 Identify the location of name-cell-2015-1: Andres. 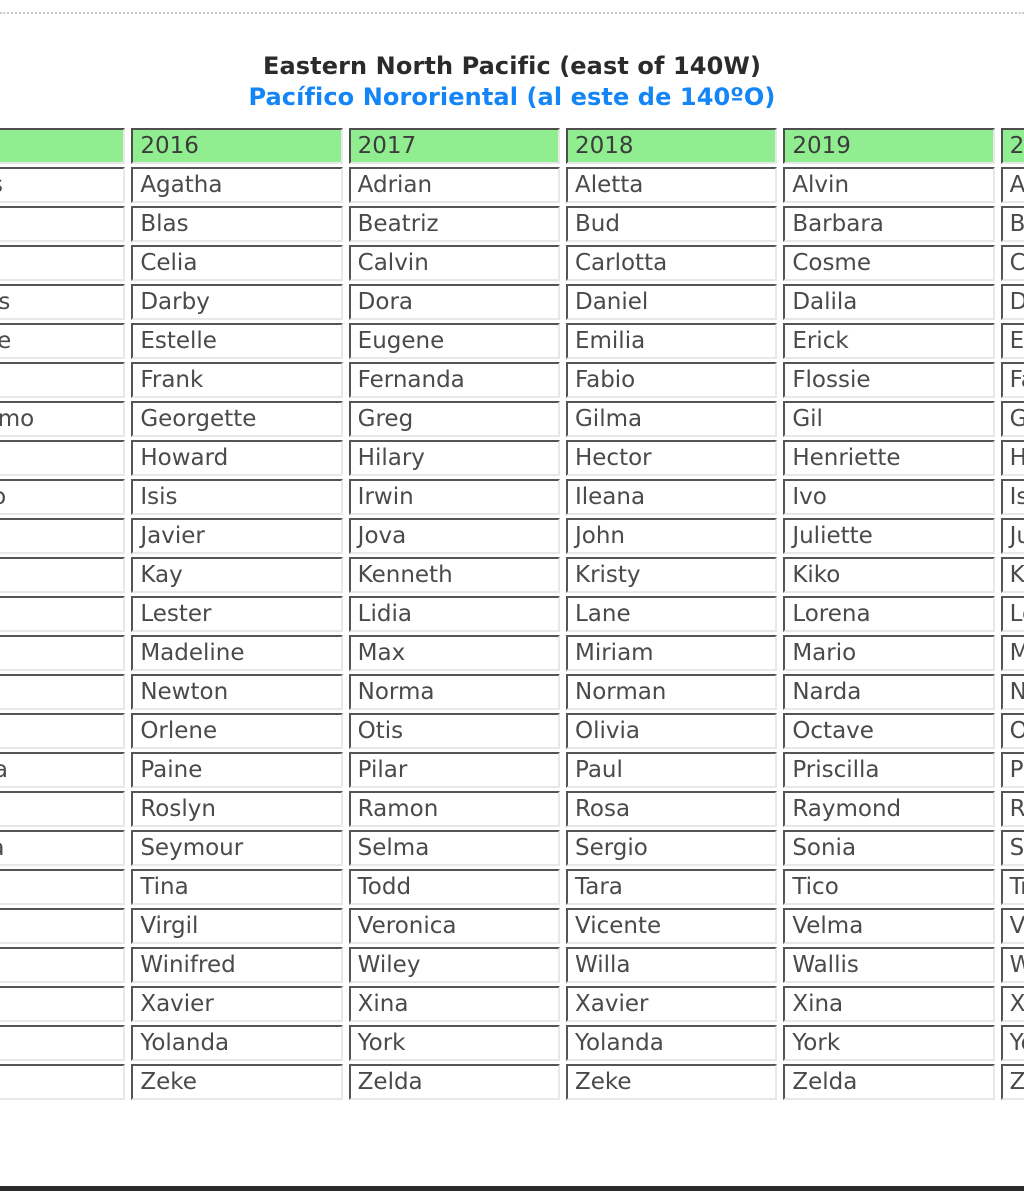
(63, 185).